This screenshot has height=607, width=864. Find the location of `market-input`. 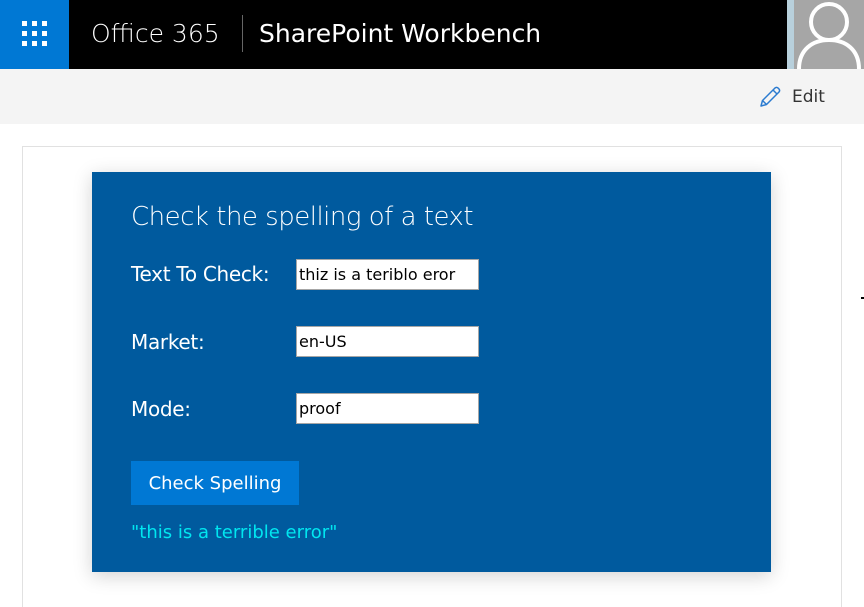

market-input is located at coordinates (387, 341).